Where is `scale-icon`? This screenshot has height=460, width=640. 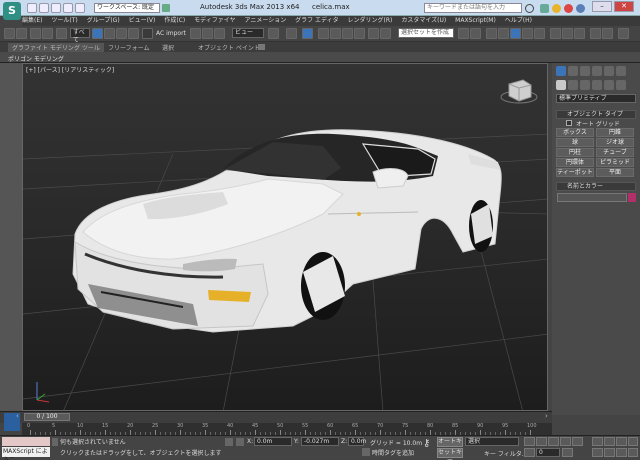
scale-icon is located at coordinates (219, 33).